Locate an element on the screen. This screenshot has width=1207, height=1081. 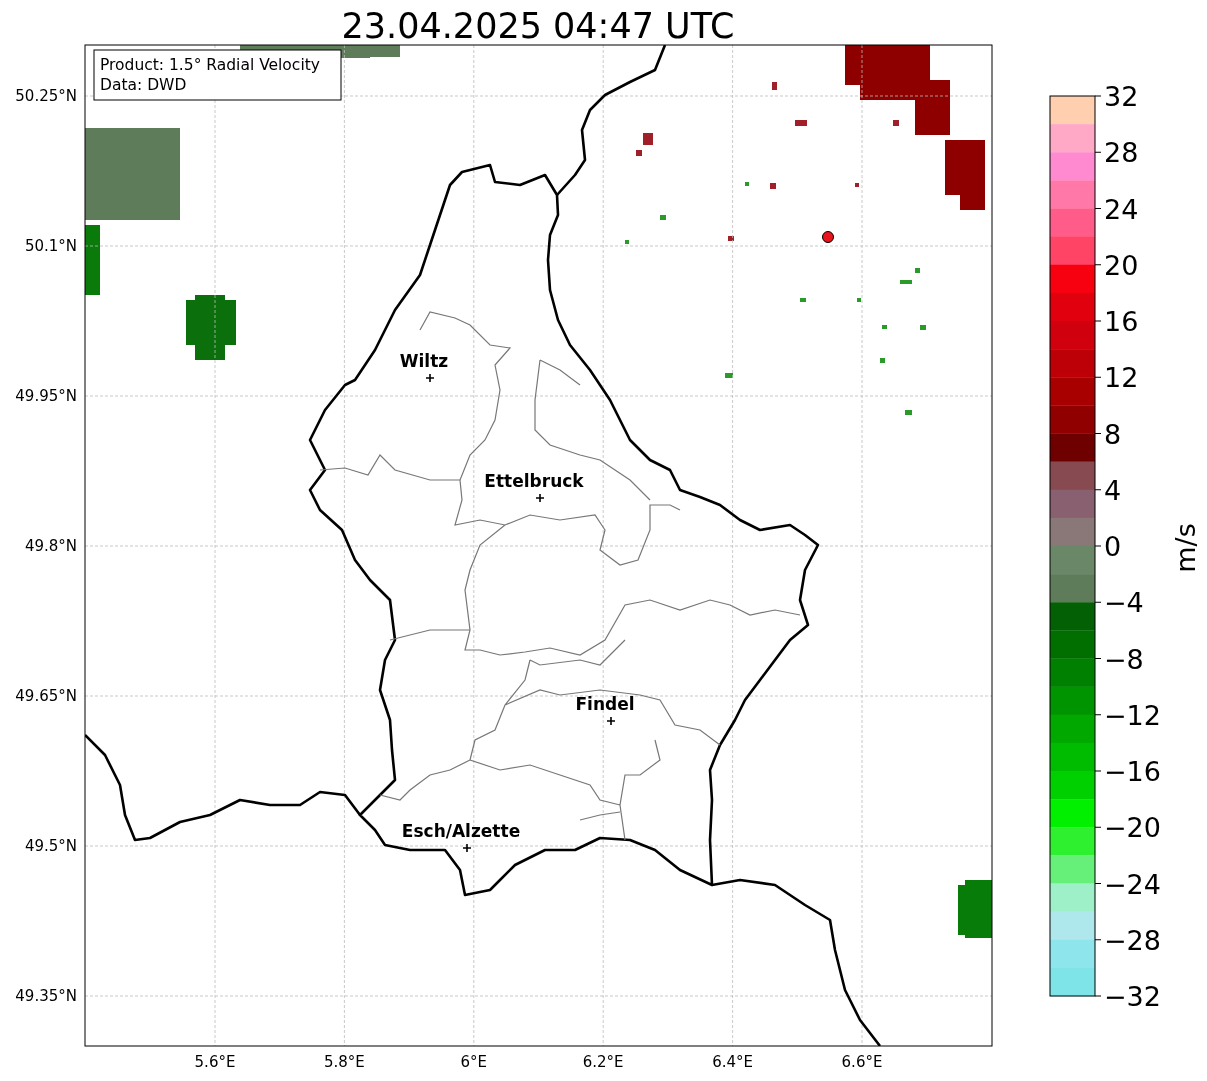
colorbar-tick-label: 16 is located at coordinates (1121, 321).